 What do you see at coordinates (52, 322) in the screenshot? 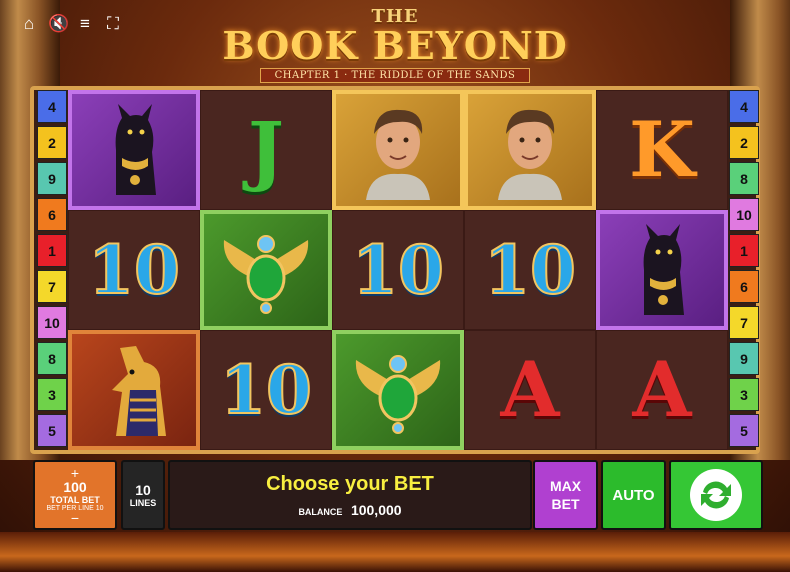
I see `payline-left-10: 10` at bounding box center [52, 322].